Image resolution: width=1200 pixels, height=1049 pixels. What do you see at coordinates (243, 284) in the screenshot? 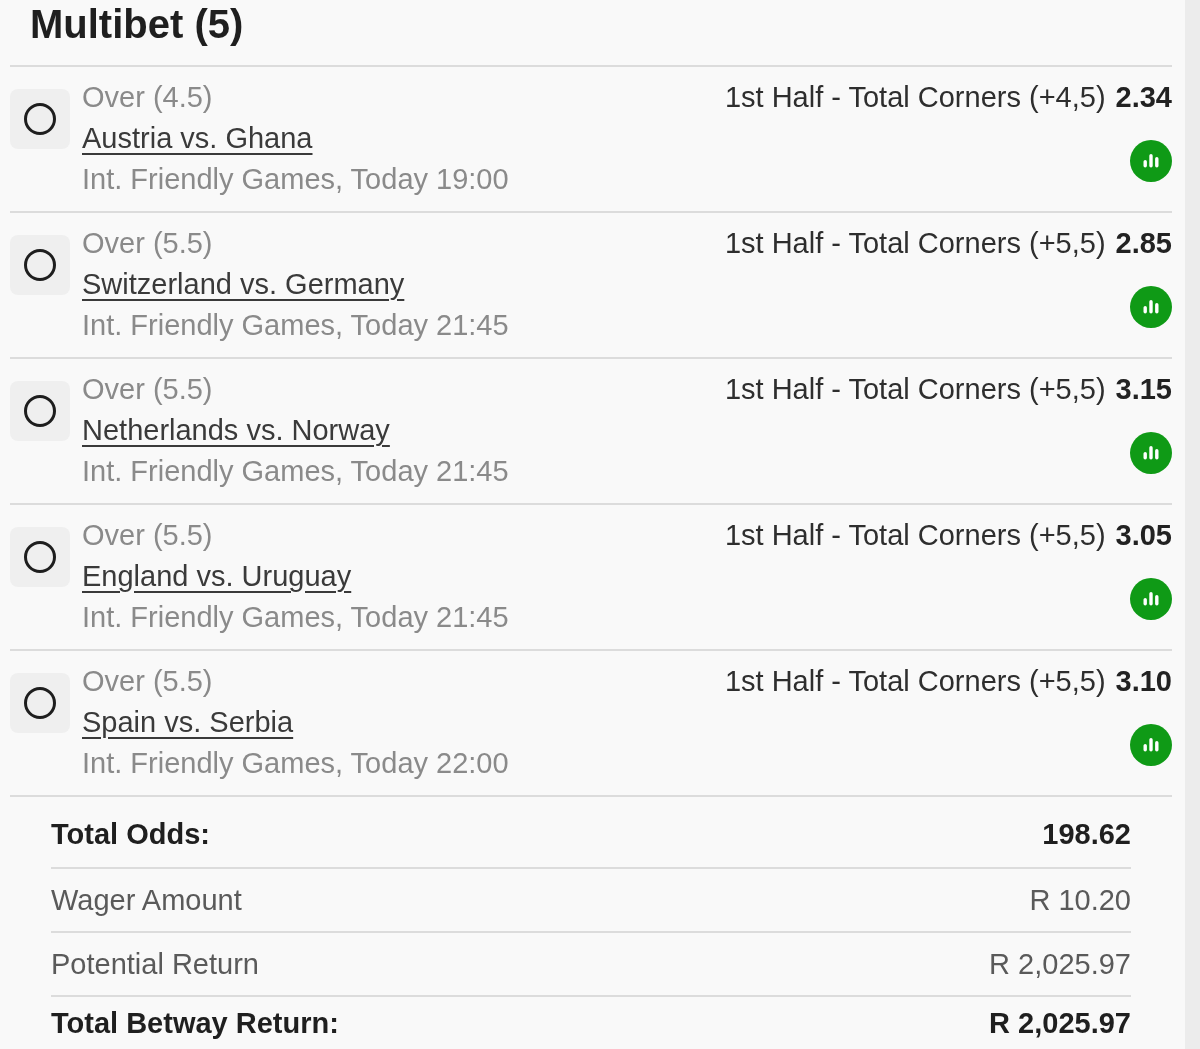
I see `match-link: Switzerland vs. Germany` at bounding box center [243, 284].